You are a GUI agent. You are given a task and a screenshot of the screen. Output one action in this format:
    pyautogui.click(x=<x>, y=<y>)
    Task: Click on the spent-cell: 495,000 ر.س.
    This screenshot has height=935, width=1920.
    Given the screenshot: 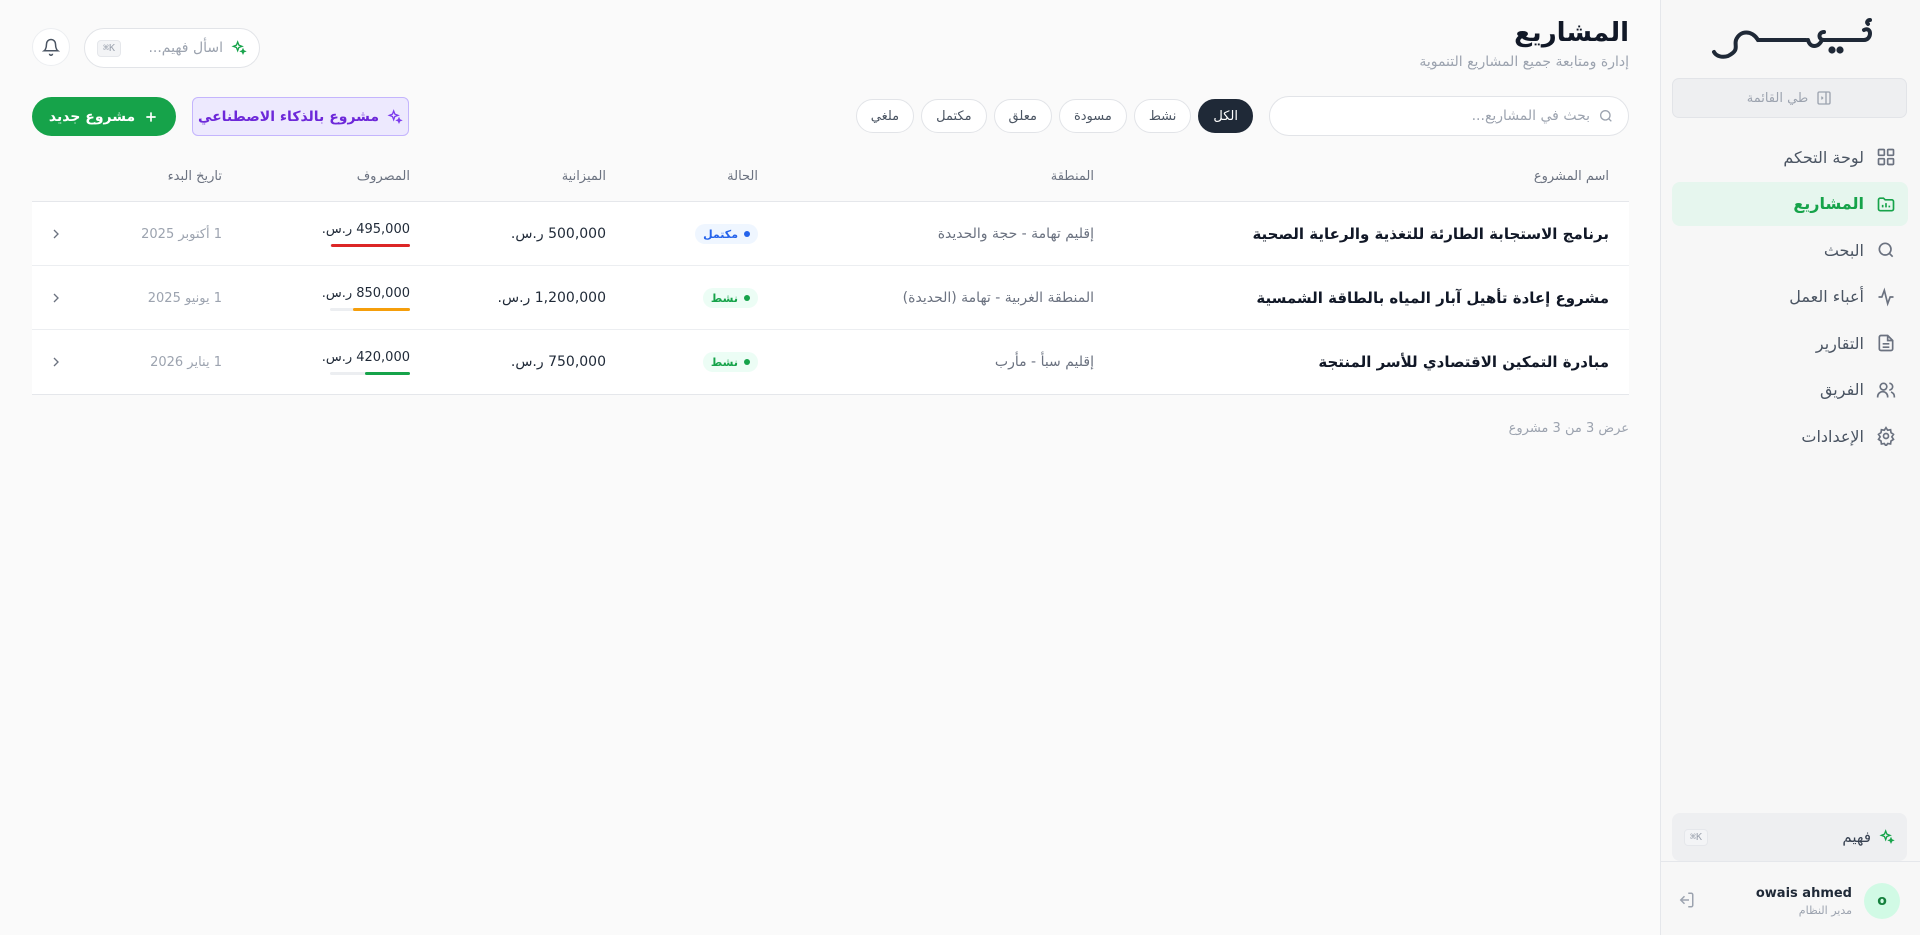 What is the action you would take?
    pyautogui.click(x=366, y=234)
    